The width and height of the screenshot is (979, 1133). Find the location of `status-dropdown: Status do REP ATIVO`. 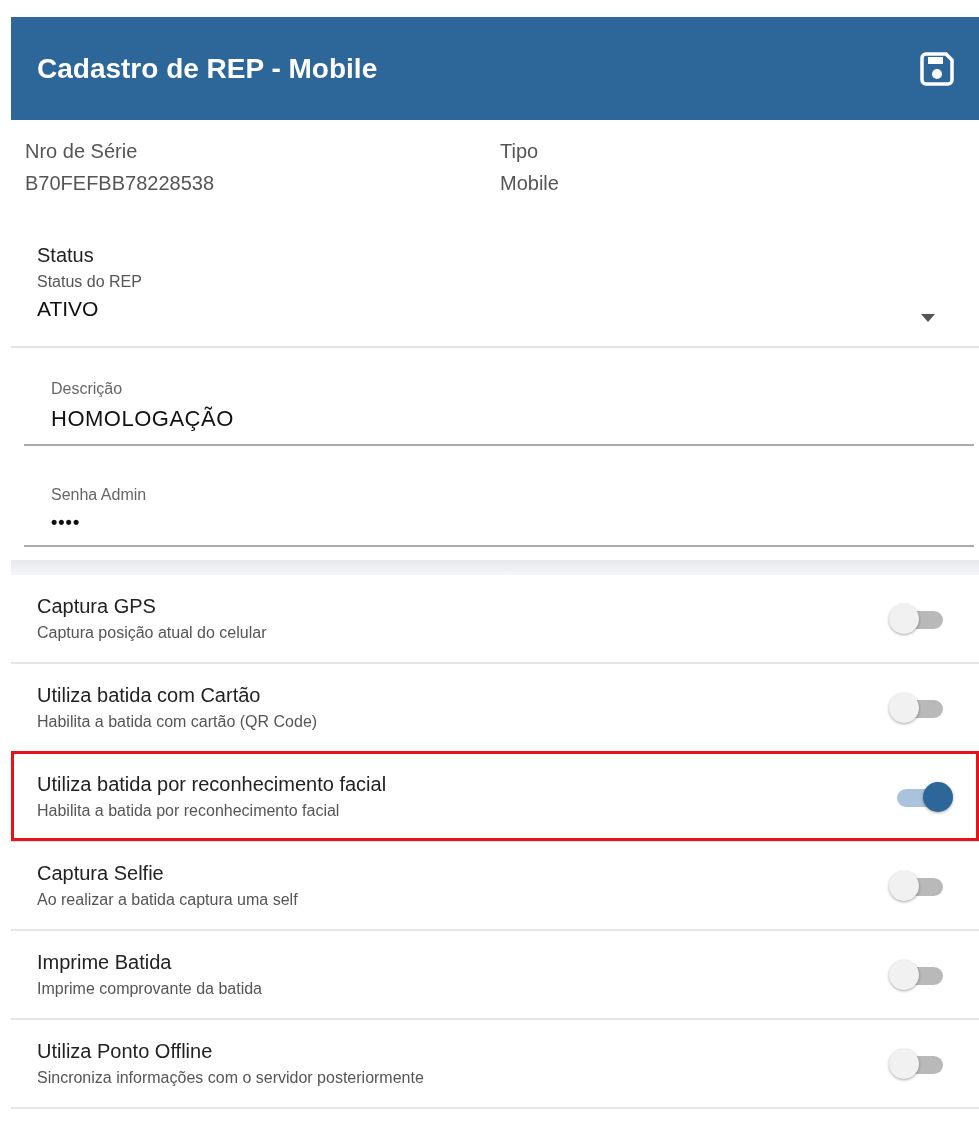

status-dropdown: Status do REP ATIVO is located at coordinates (508, 297).